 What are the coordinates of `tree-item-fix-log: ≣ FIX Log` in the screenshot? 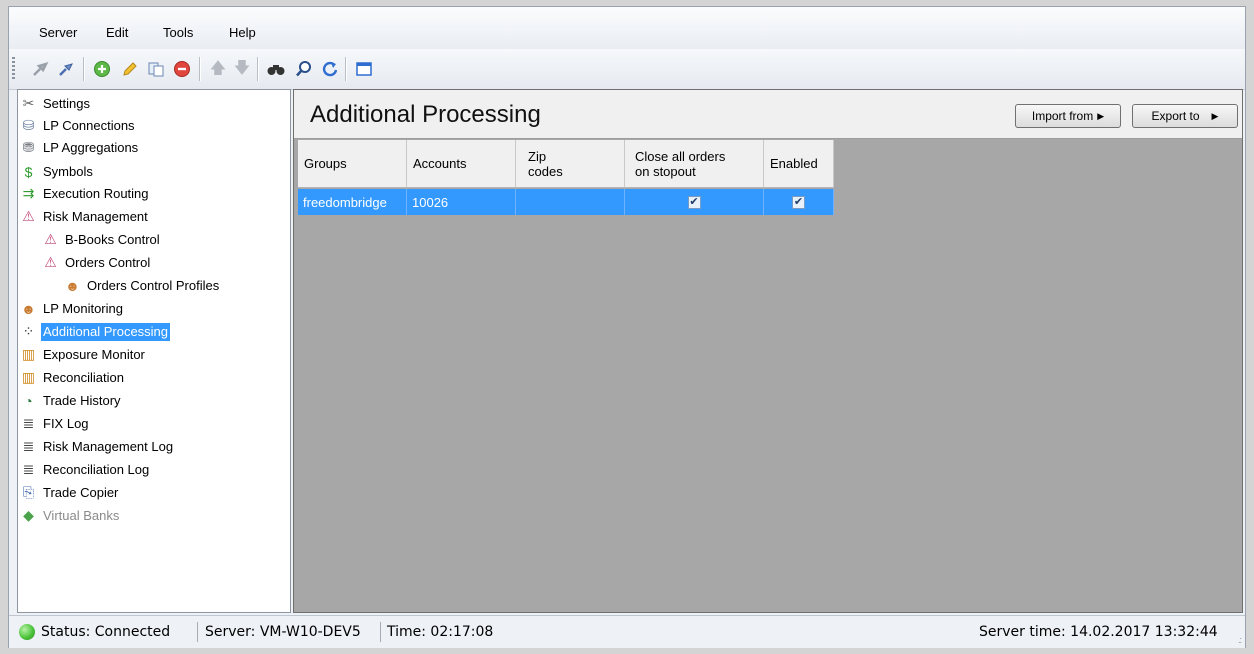 It's located at (55, 423).